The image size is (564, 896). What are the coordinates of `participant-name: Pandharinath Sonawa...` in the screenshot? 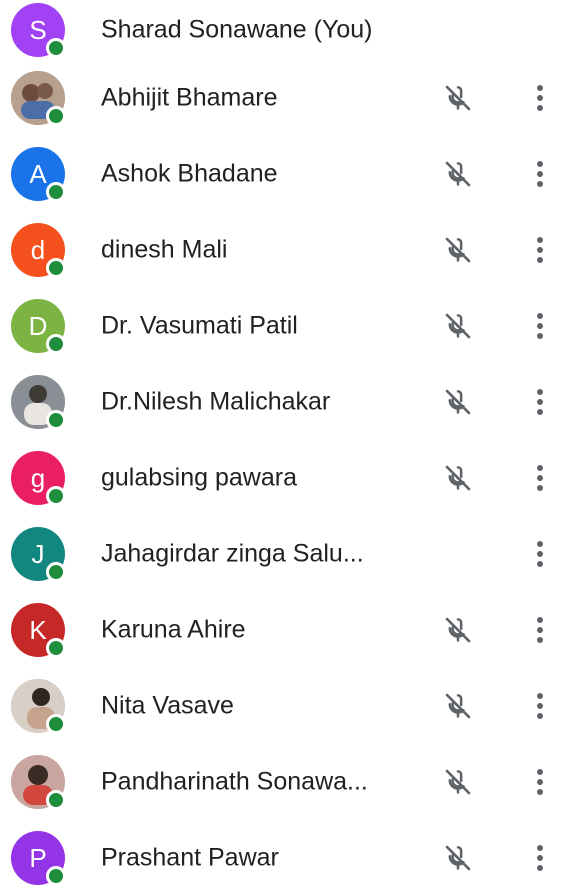 It's located at (234, 781).